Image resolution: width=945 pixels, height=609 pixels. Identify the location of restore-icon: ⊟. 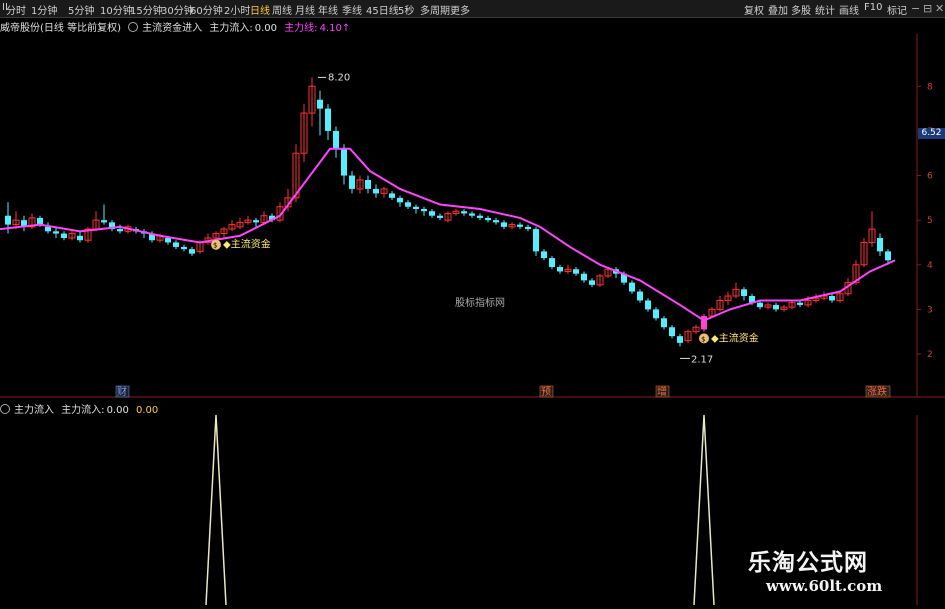
(927, 8).